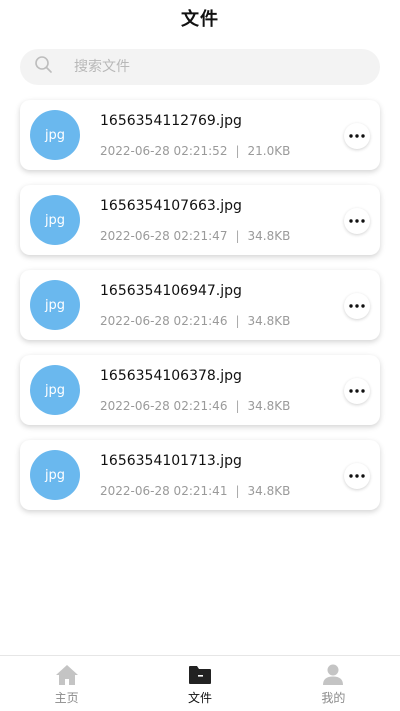 Image resolution: width=400 pixels, height=711 pixels. Describe the element at coordinates (171, 291) in the screenshot. I see `file-name: 1656354106947.jpg` at that location.